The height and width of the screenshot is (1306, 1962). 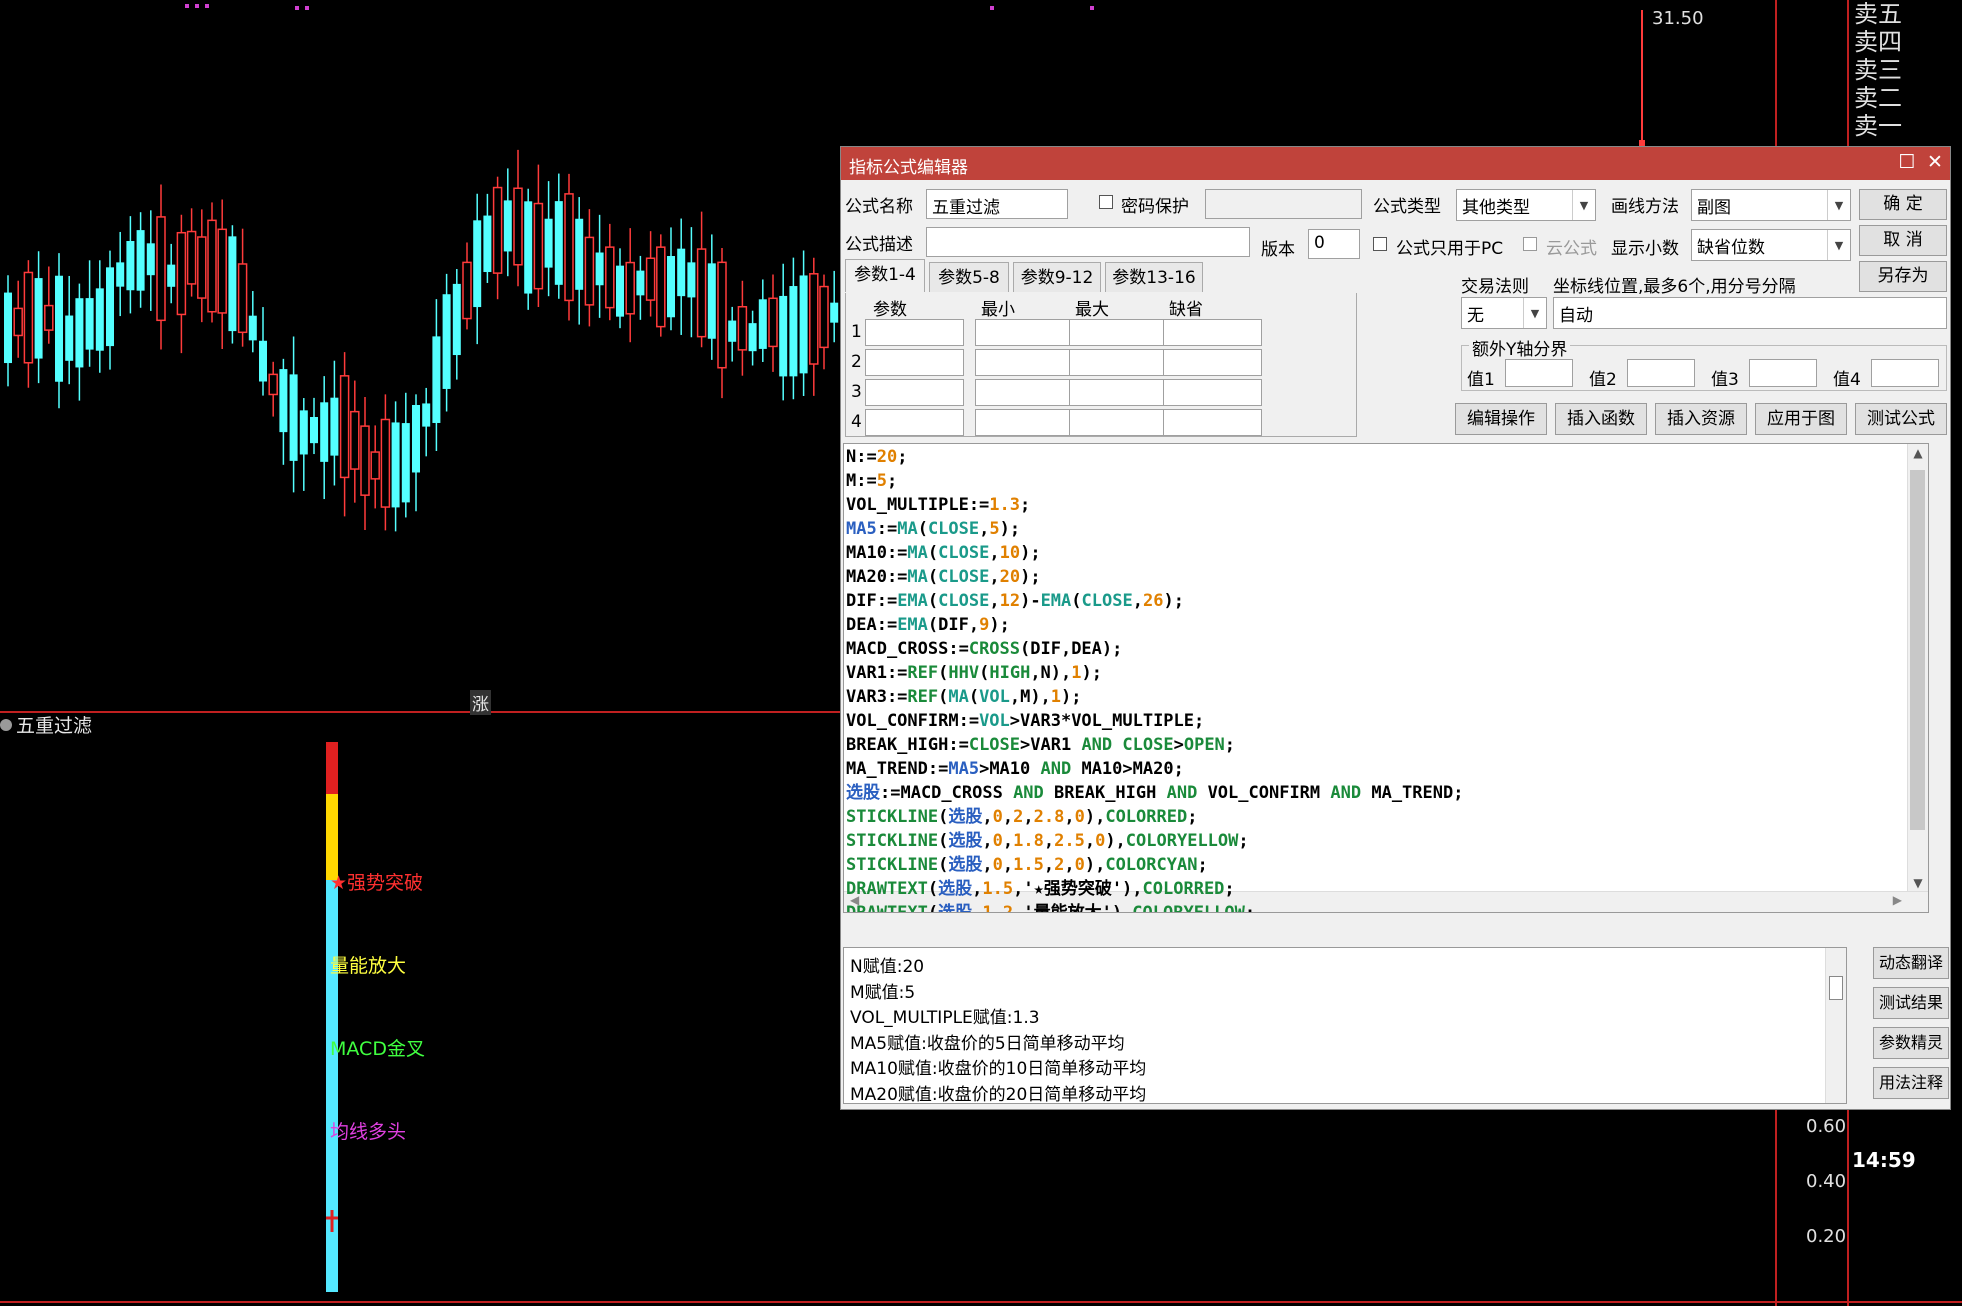 What do you see at coordinates (1501, 419) in the screenshot?
I see `edit-operation-button: 编辑操作` at bounding box center [1501, 419].